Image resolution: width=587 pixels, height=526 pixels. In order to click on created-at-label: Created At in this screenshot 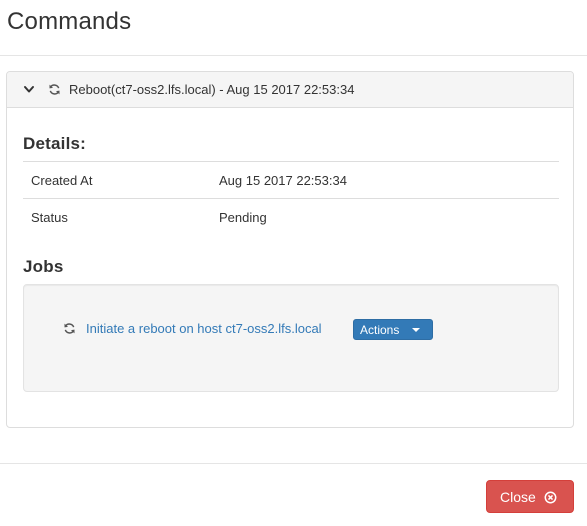, I will do `click(62, 180)`.